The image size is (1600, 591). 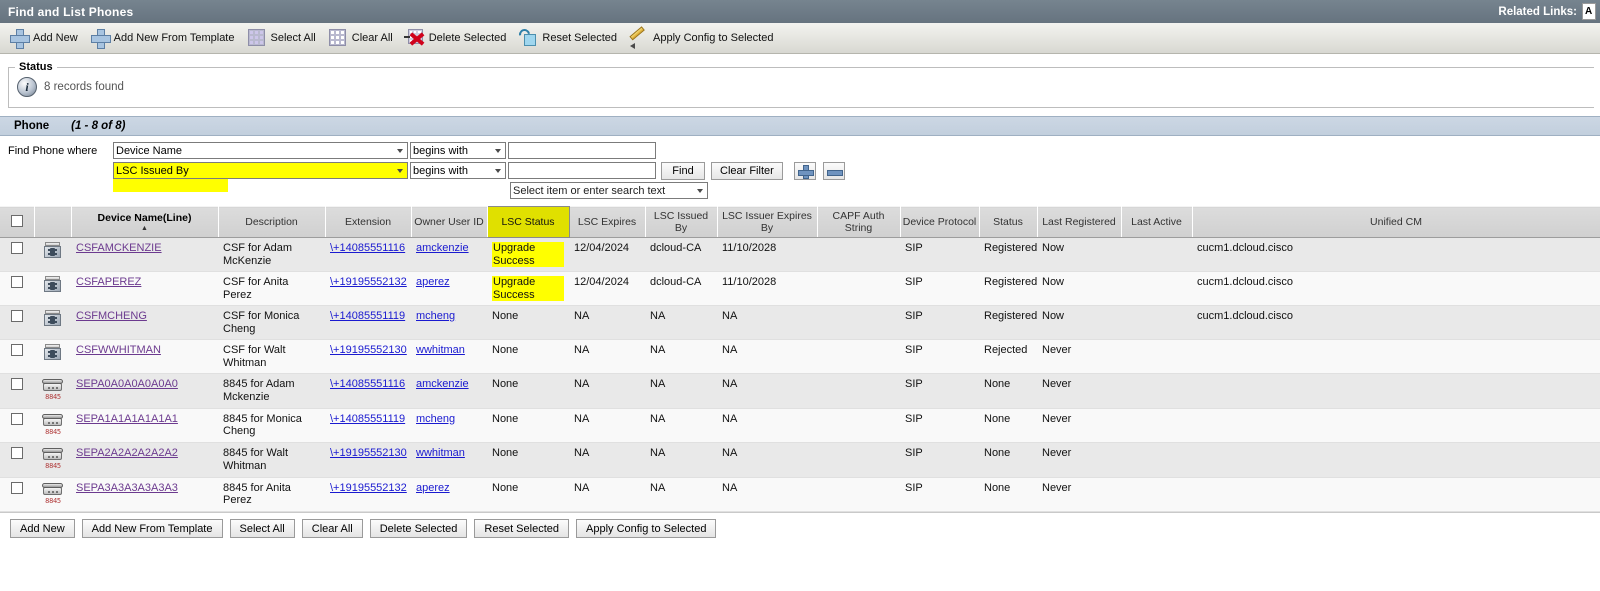 I want to click on toolbar-select-all: Select All, so click(x=286, y=38).